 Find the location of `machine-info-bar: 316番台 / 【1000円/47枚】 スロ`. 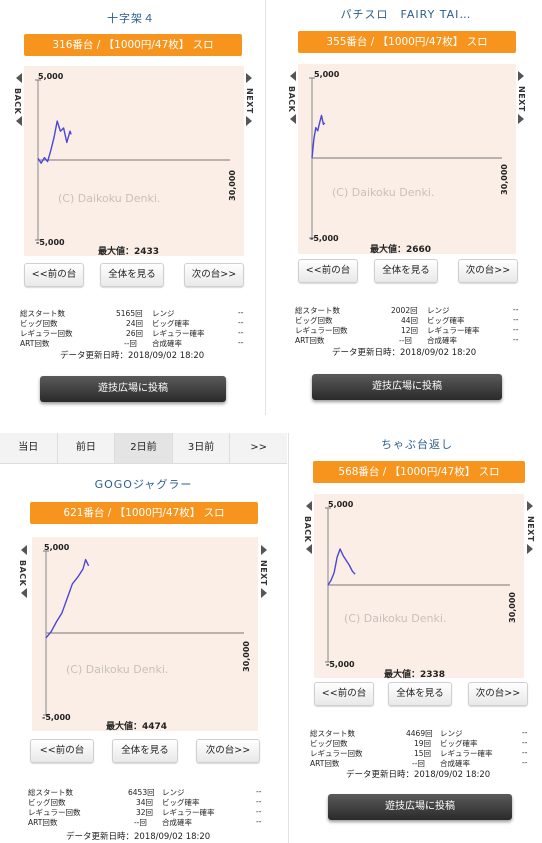

machine-info-bar: 316番台 / 【1000円/47枚】 スロ is located at coordinates (133, 45).